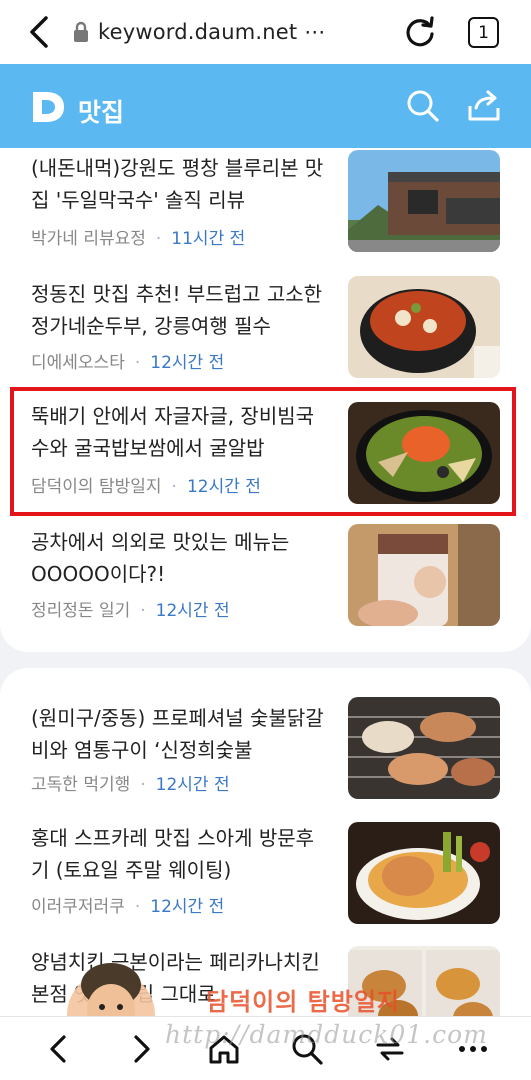 Image resolution: width=531 pixels, height=1080 pixels. I want to click on article-source: 정리정돈 일기, so click(81, 611).